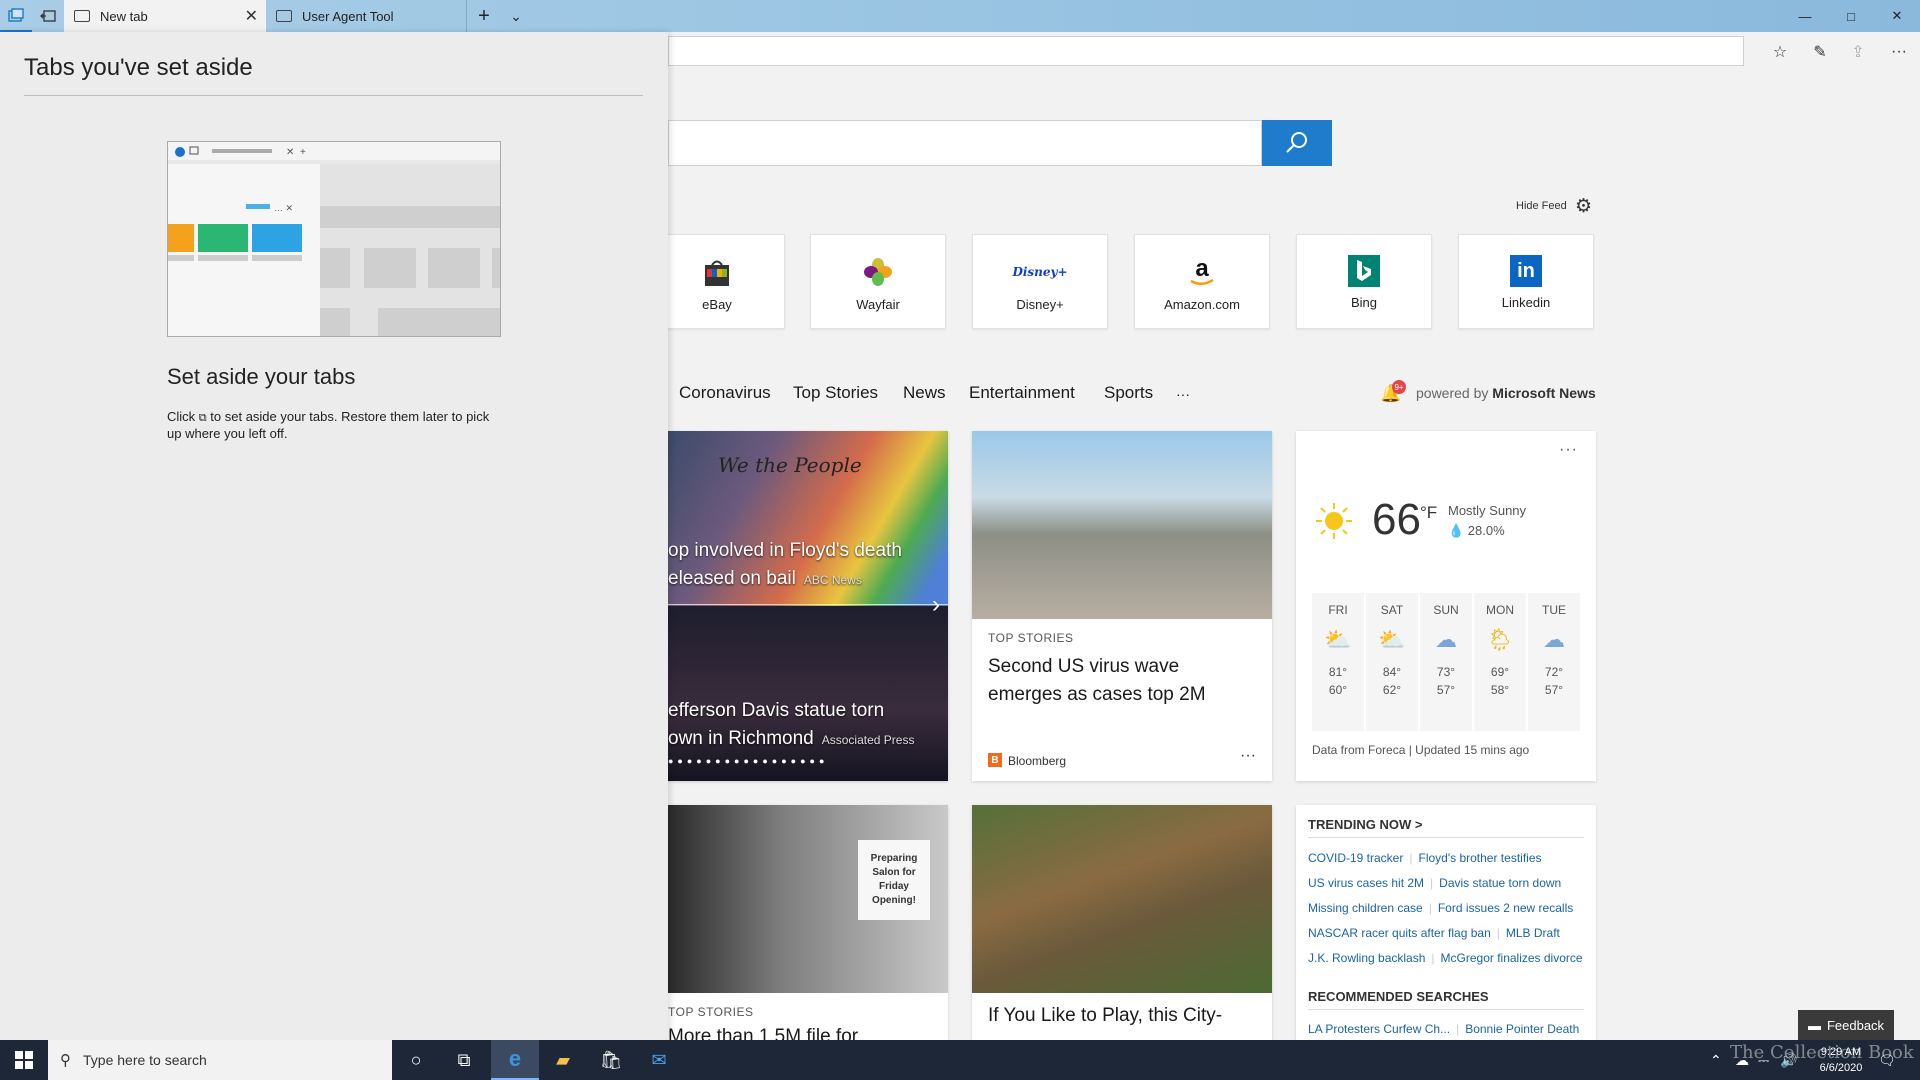  Describe the element at coordinates (1780, 52) in the screenshot. I see `favorites-icon: ☆` at that location.